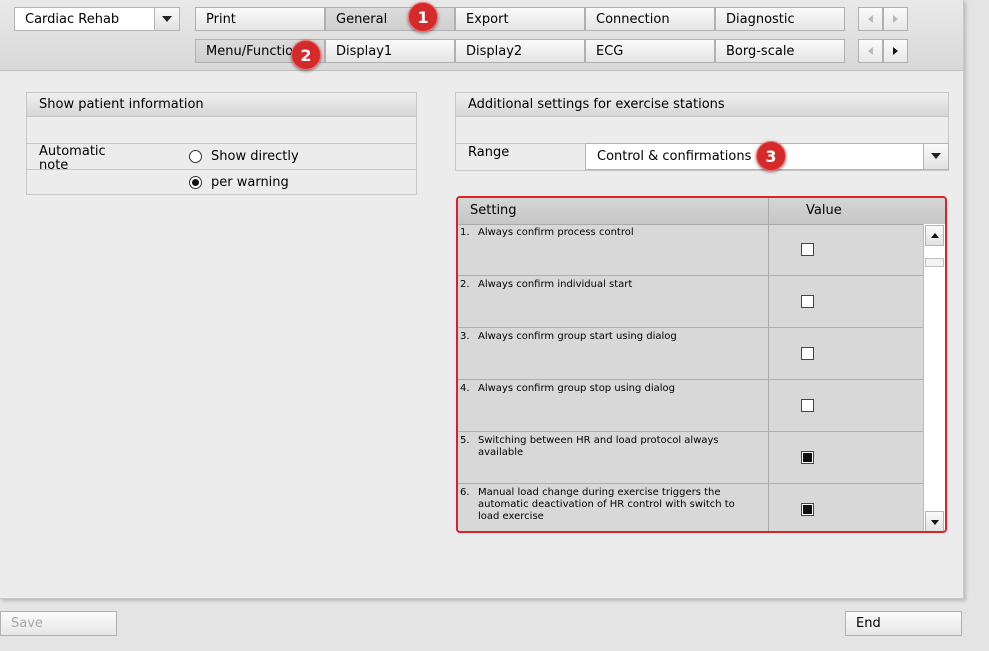 The height and width of the screenshot is (651, 989). I want to click on tab-connection: Connection, so click(650, 19).